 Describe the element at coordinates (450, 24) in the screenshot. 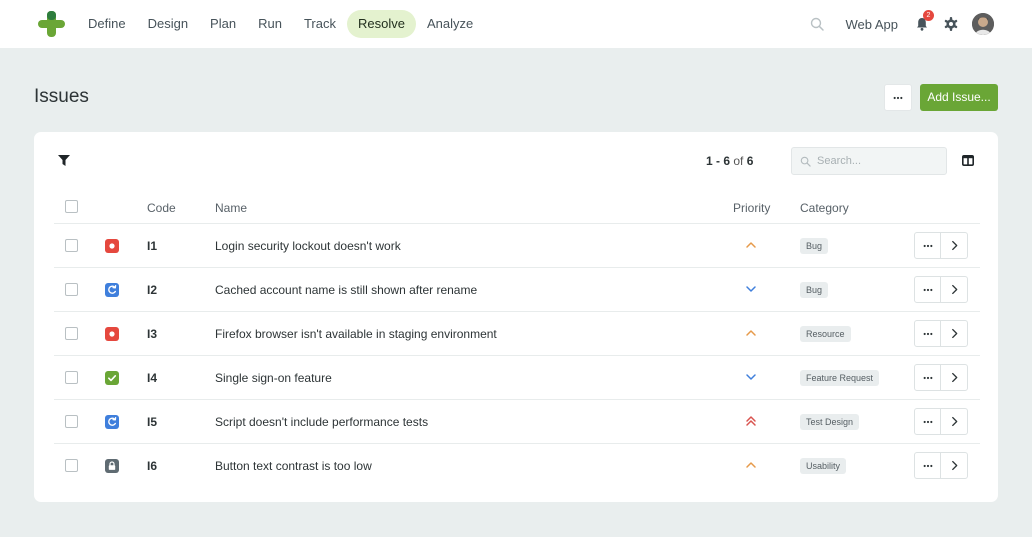

I see `nav-analyze: Analyze` at that location.